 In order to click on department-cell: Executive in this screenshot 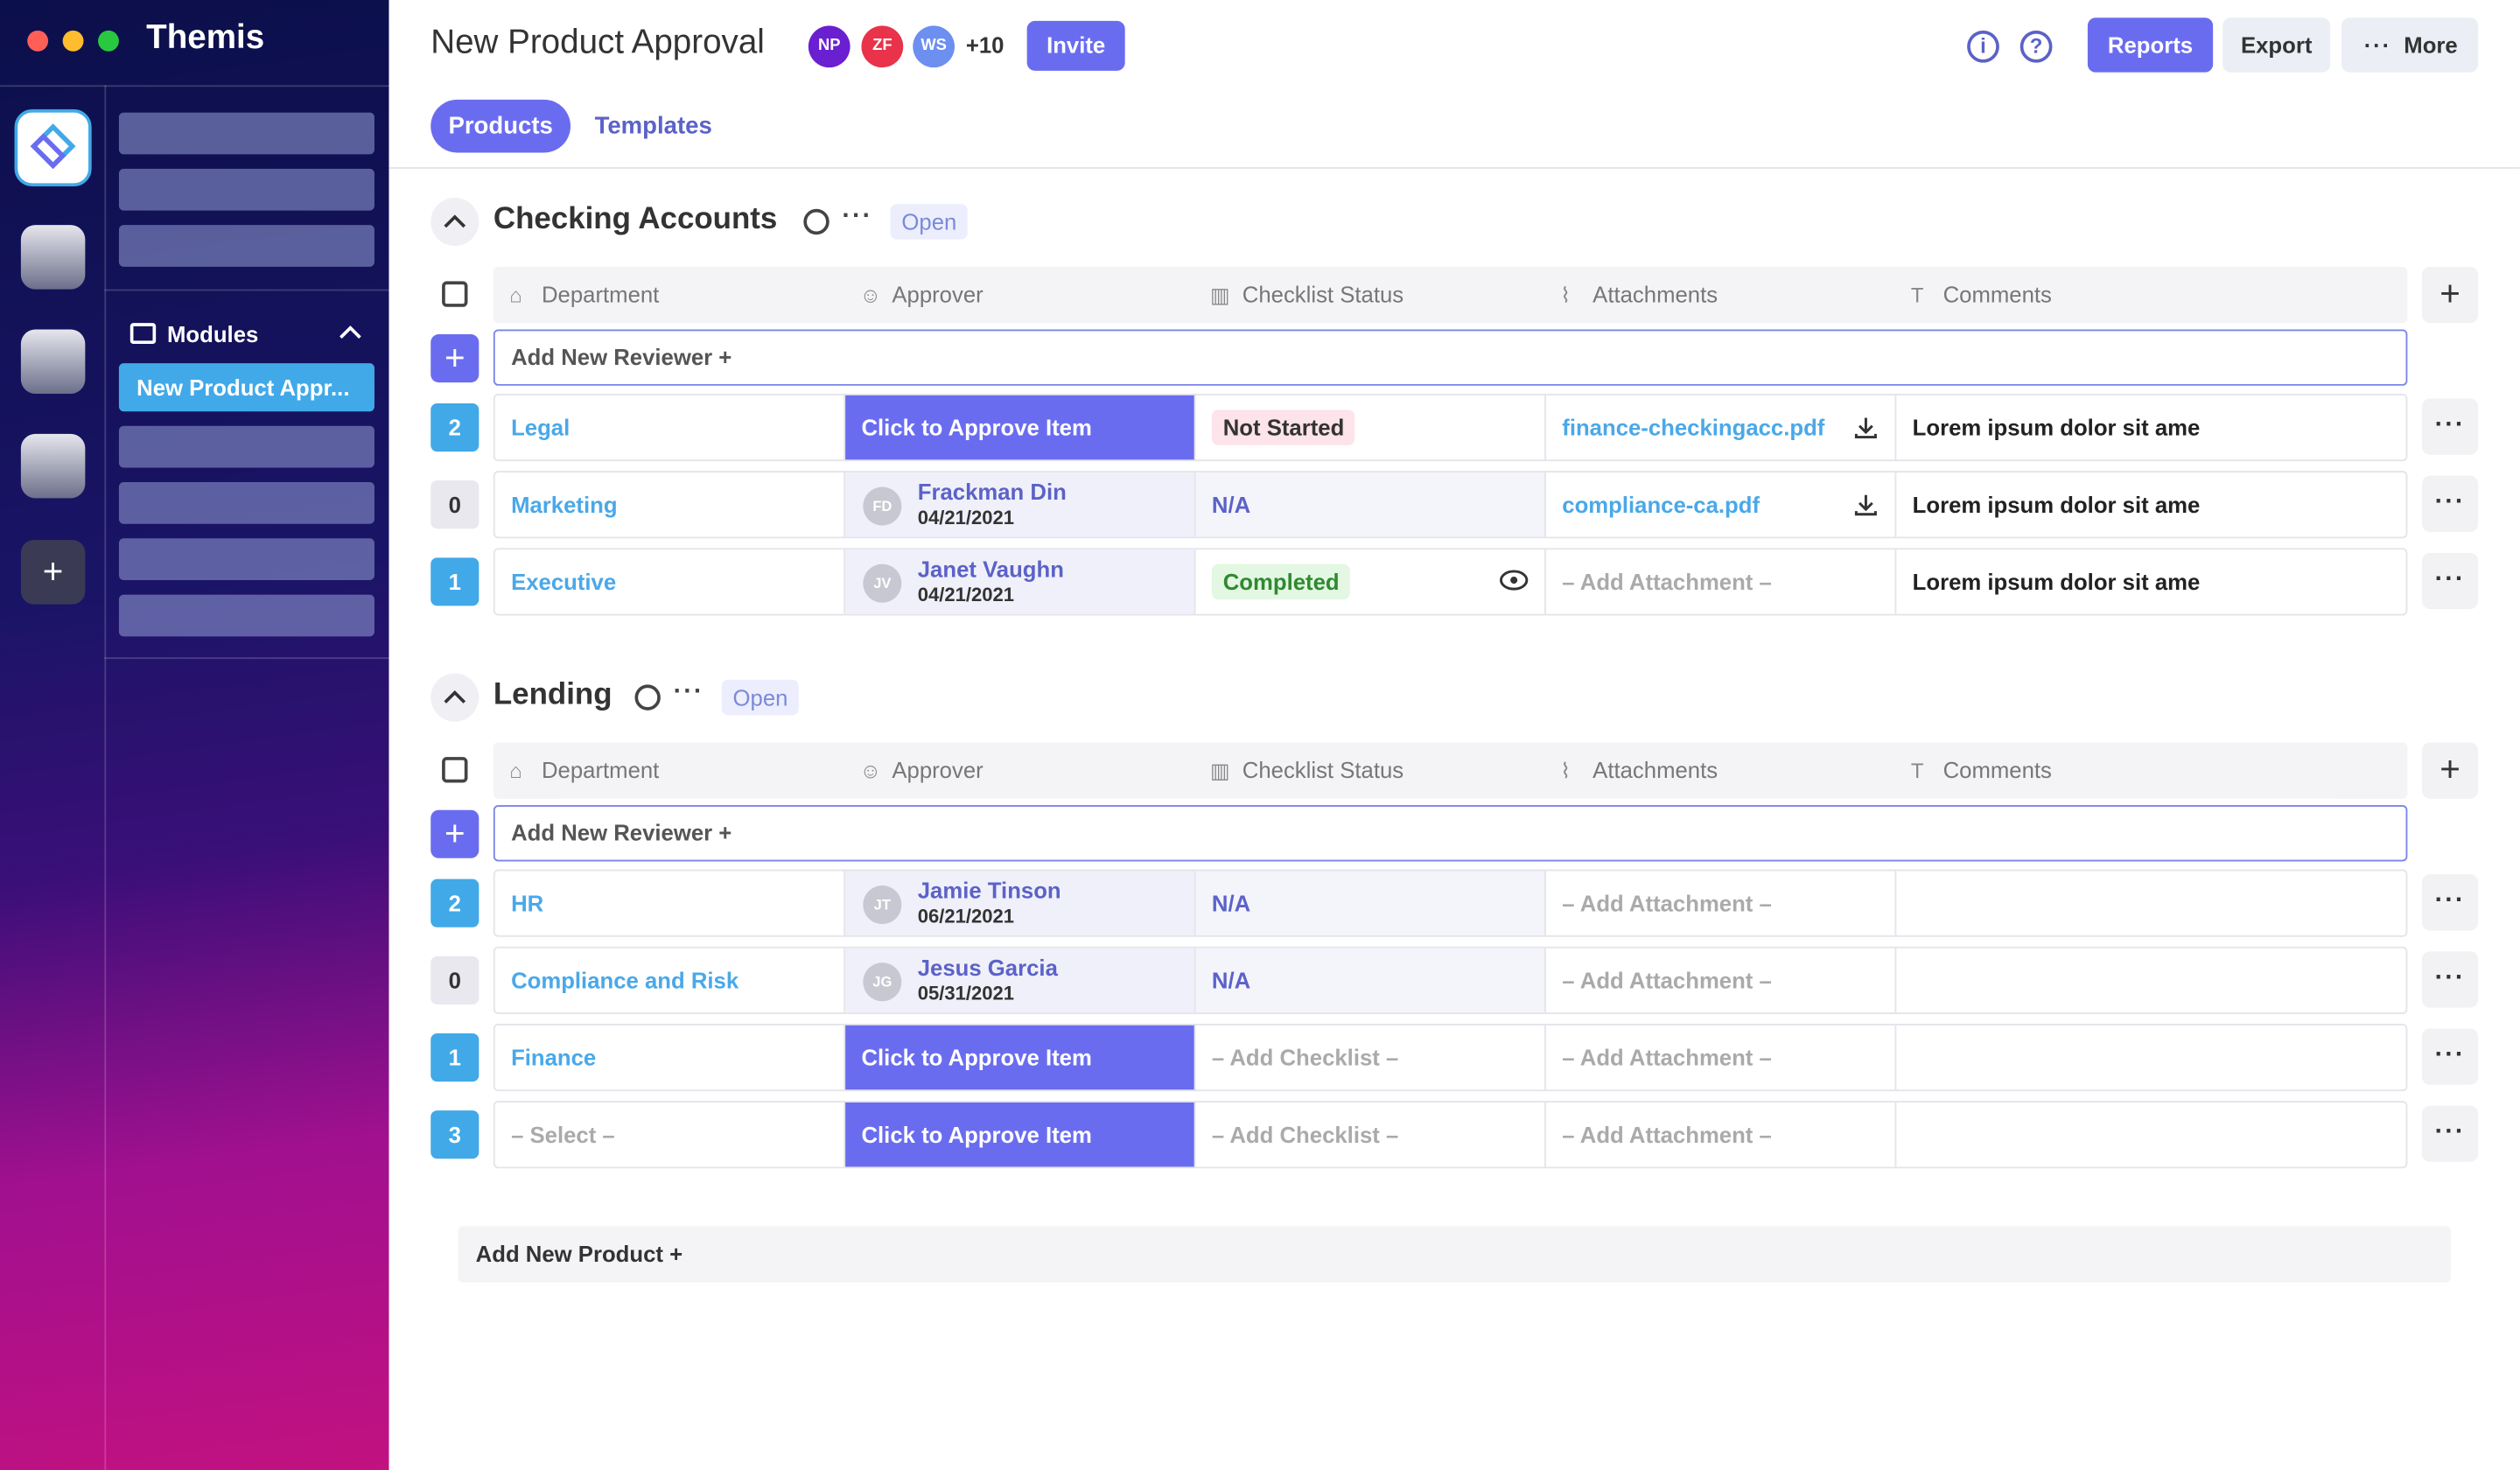, I will do `click(670, 582)`.